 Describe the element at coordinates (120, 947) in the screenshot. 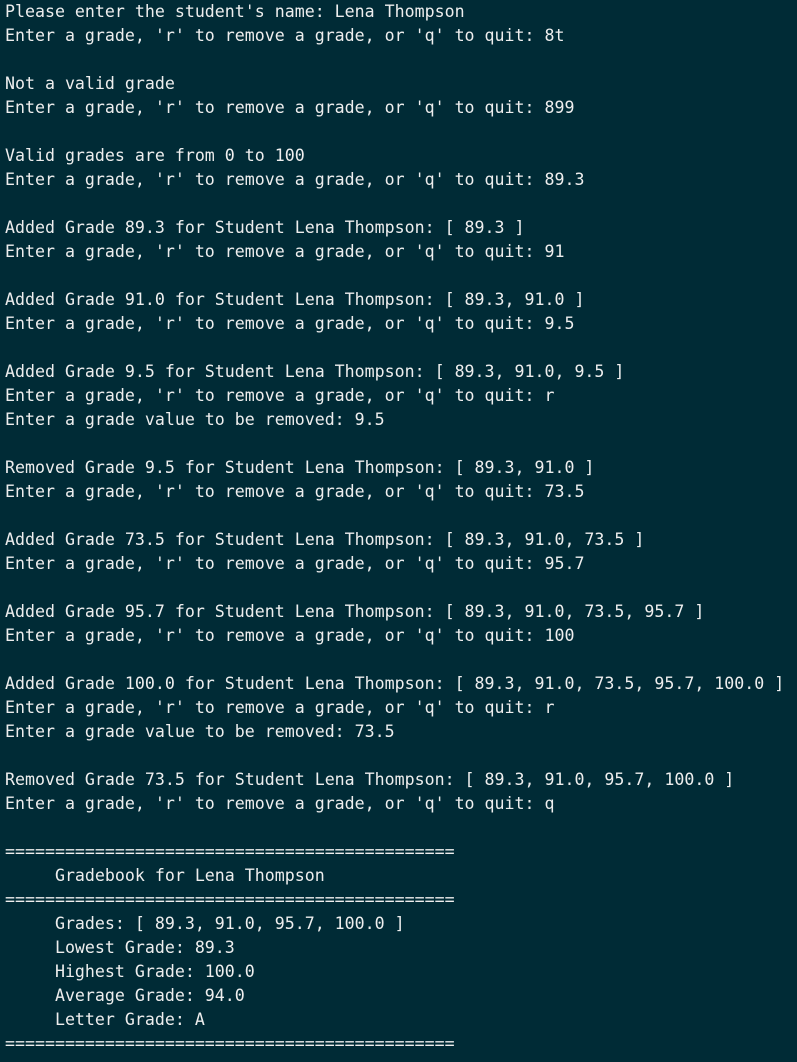

I see `lowest-grade-line: Lowest Grade: 89.3` at that location.